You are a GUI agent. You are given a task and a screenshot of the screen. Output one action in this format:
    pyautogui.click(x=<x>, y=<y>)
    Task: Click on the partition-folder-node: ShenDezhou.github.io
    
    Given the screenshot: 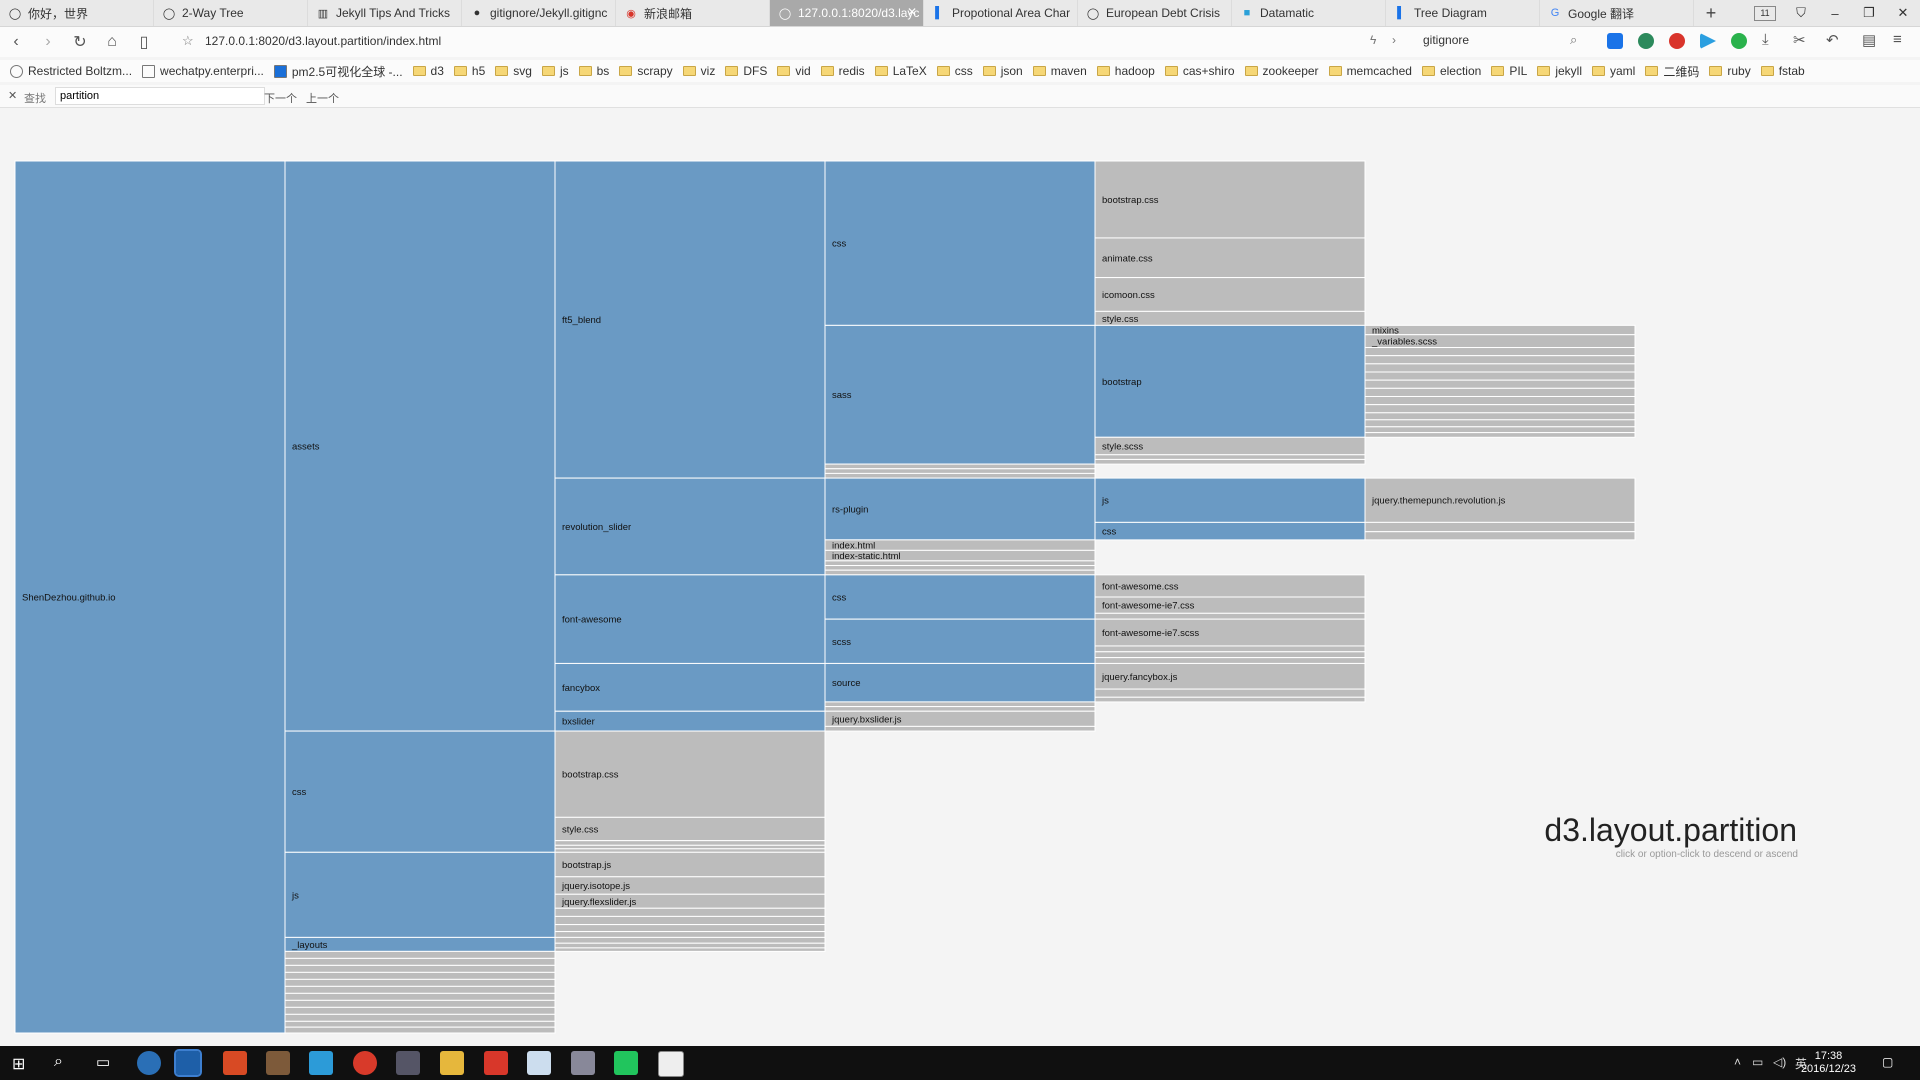 What is the action you would take?
    pyautogui.click(x=150, y=597)
    